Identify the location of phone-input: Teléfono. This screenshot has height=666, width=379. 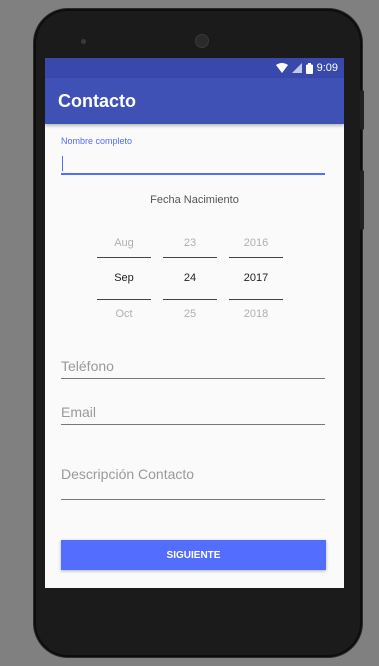
(193, 368).